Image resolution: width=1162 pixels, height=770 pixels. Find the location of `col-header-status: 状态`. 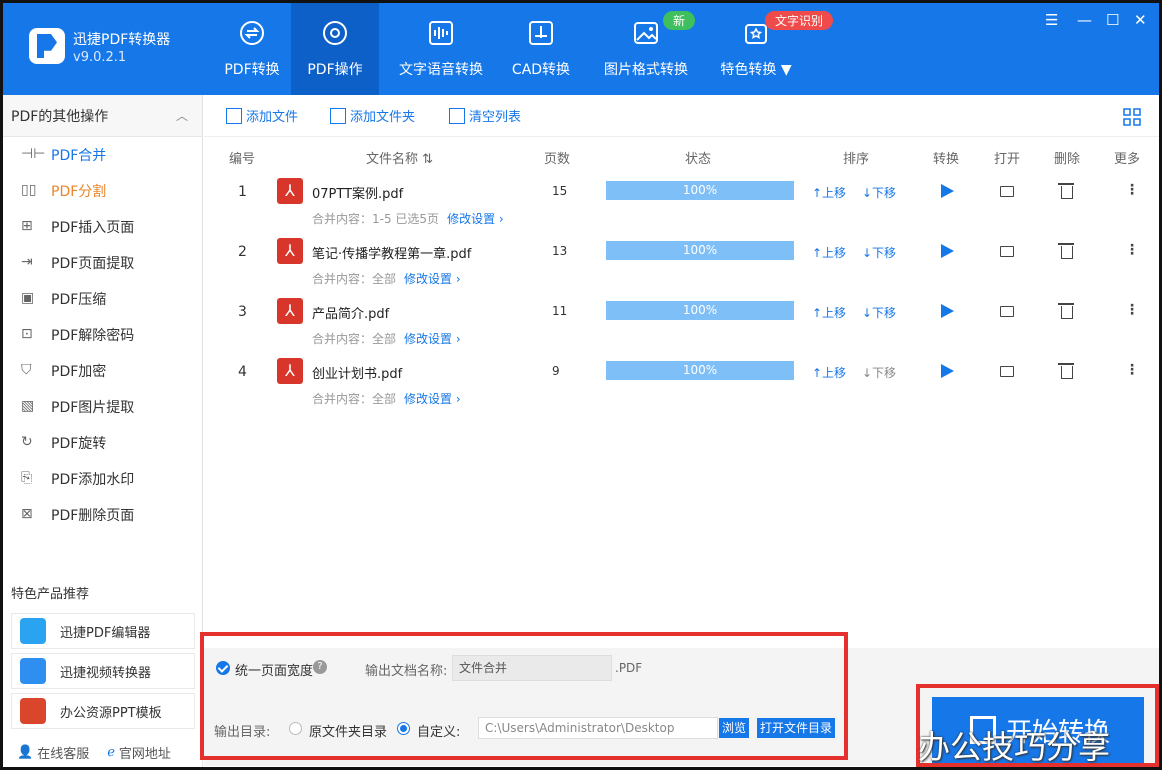

col-header-status: 状态 is located at coordinates (698, 159).